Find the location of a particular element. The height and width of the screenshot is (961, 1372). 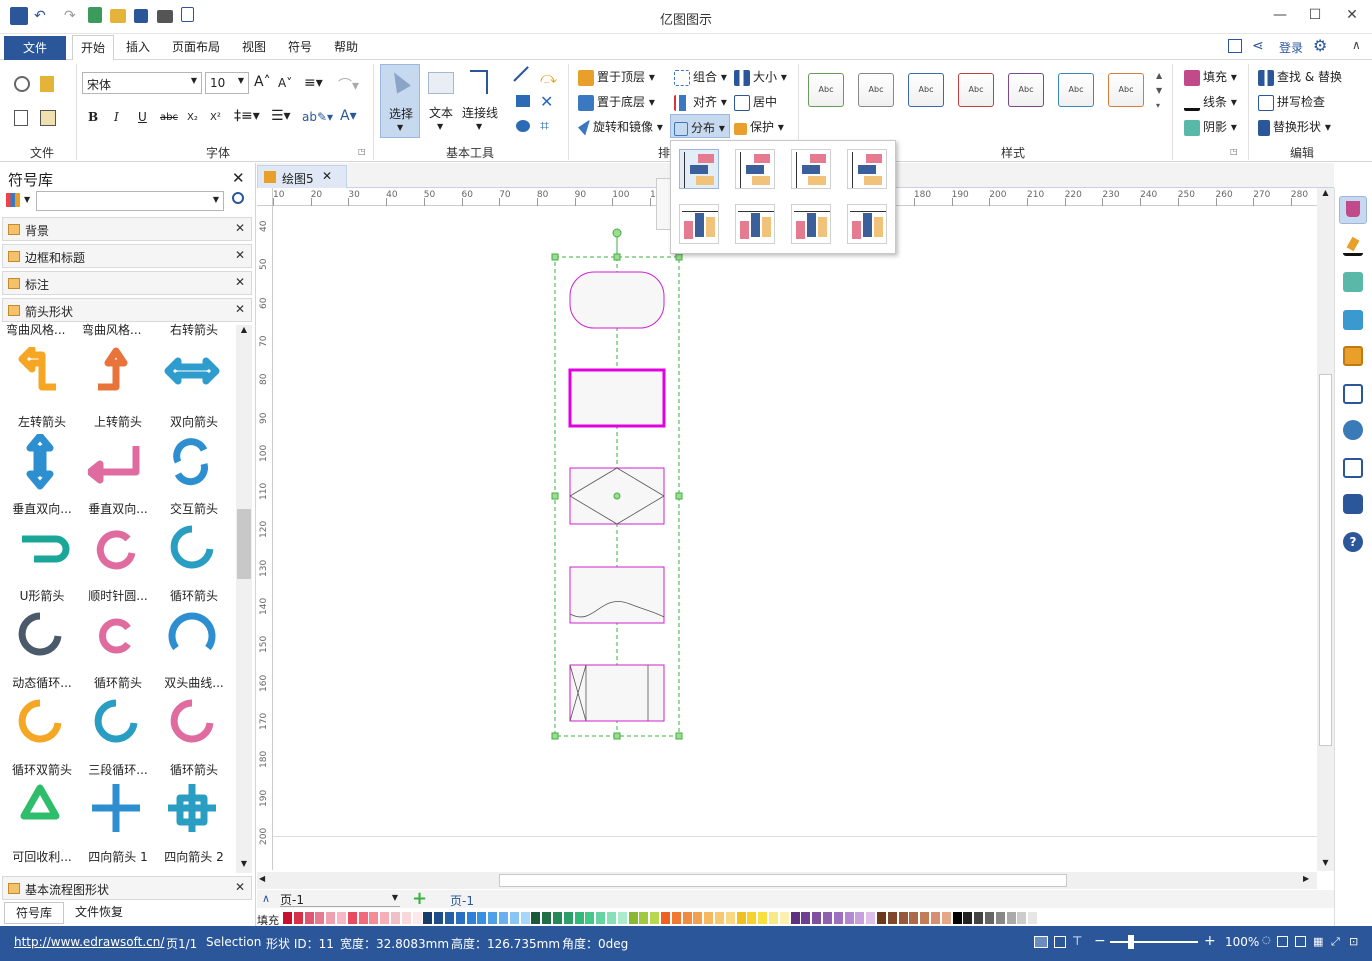

distribute-left-icon is located at coordinates (699, 169).